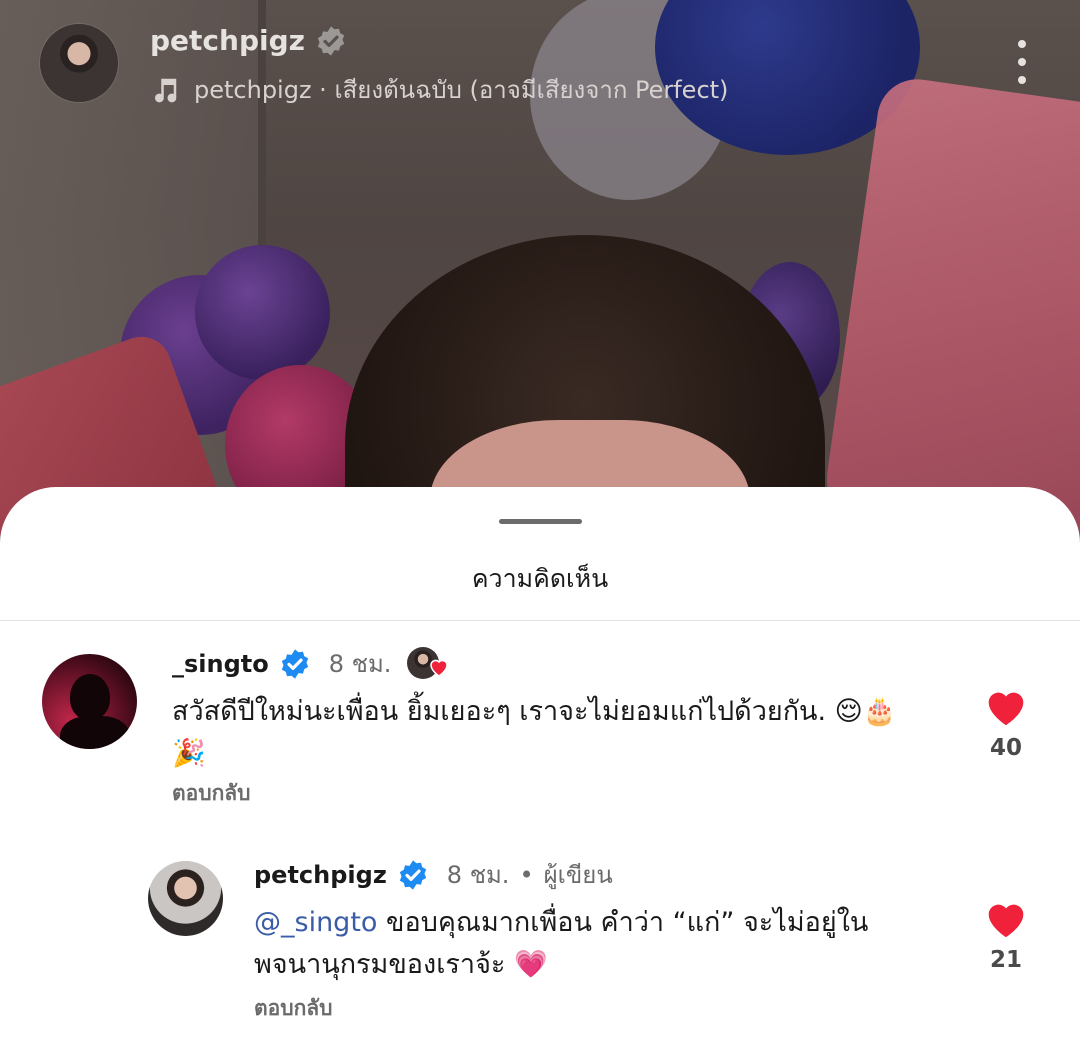 The image size is (1080, 1063). What do you see at coordinates (429, 663) in the screenshot?
I see `creator-liked-indicator` at bounding box center [429, 663].